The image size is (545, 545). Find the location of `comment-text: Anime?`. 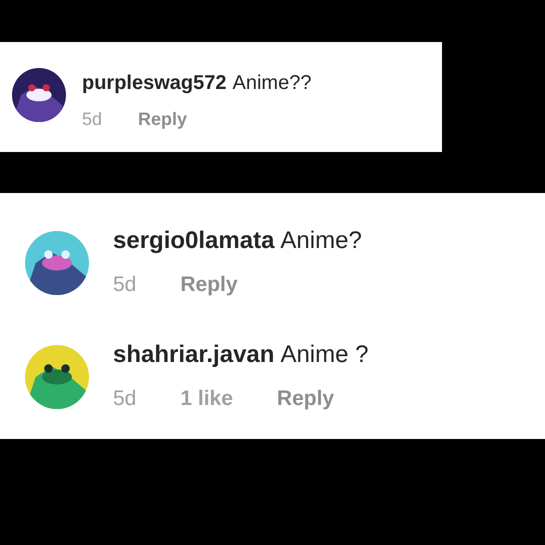

comment-text: Anime? is located at coordinates (321, 241).